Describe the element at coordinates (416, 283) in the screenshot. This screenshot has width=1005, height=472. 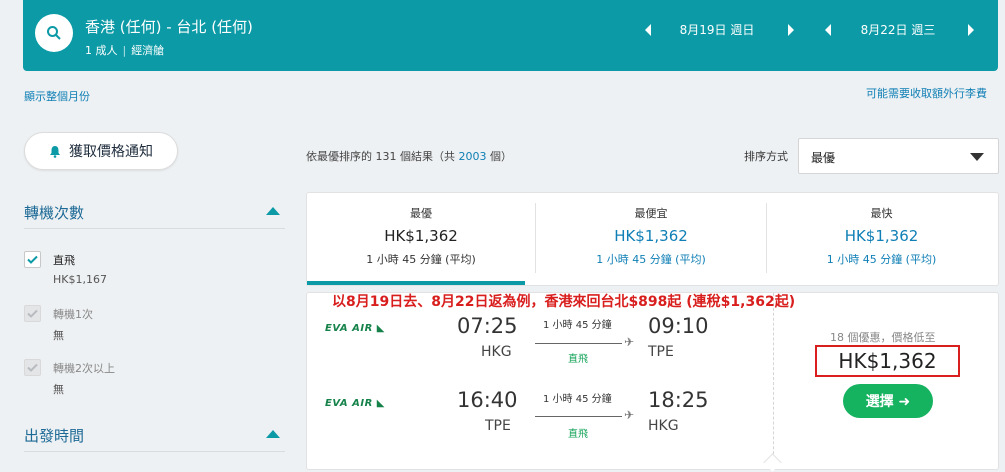
I see `tab-active-indicator` at that location.